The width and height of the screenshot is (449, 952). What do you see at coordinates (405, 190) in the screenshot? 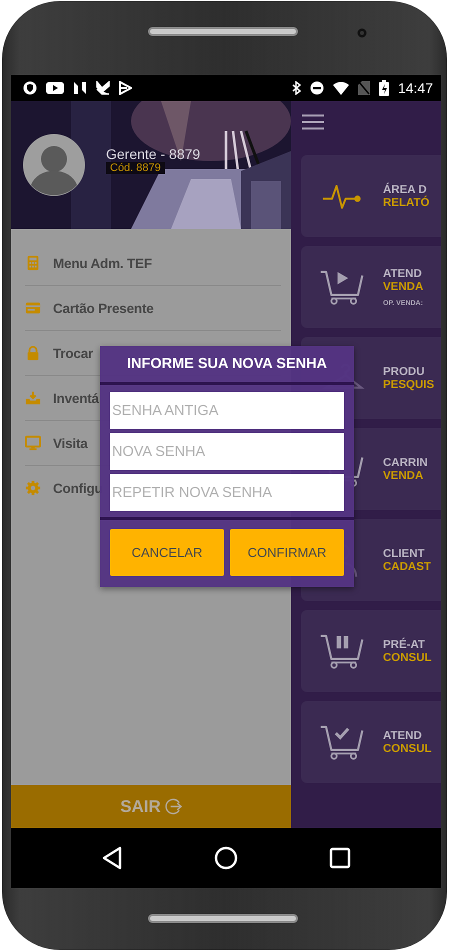
I see `card-title: ÁREA D` at bounding box center [405, 190].